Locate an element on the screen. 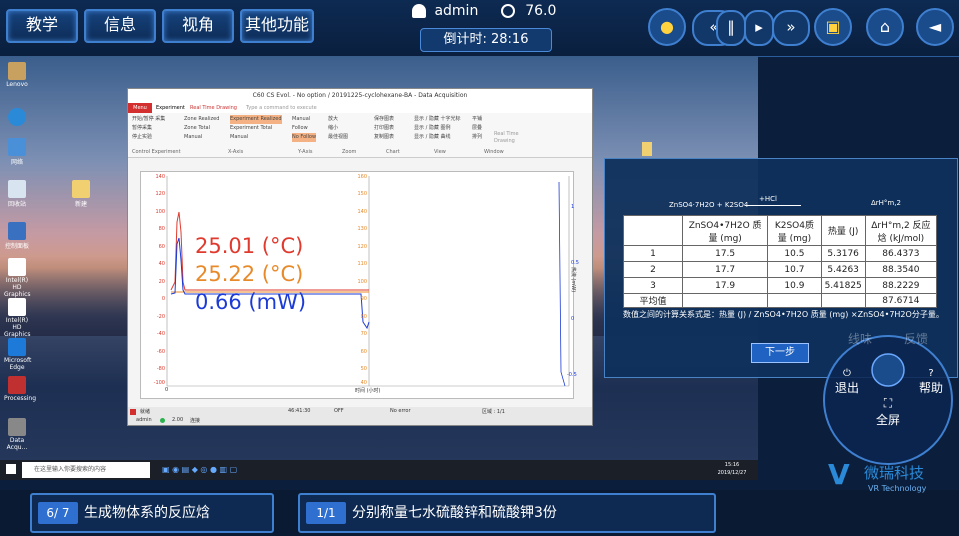  ribbon-group-yaxis: Manual Follow No Follow is located at coordinates (304, 128).